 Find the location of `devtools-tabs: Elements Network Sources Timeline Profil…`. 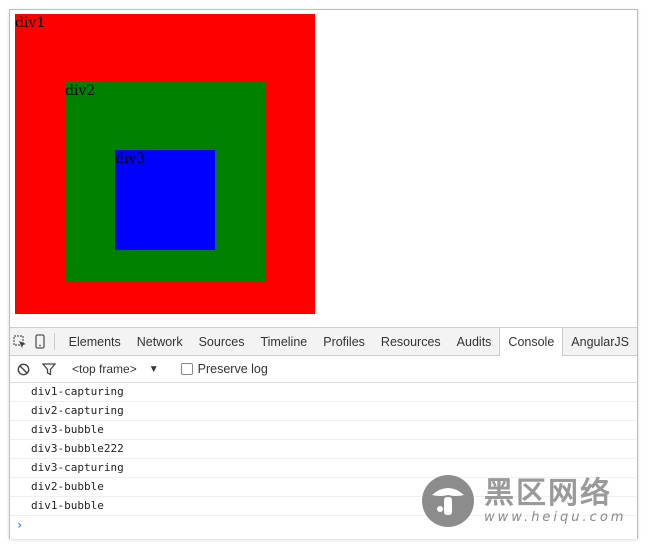

devtools-tabs: Elements Network Sources Timeline Profil… is located at coordinates (349, 342).